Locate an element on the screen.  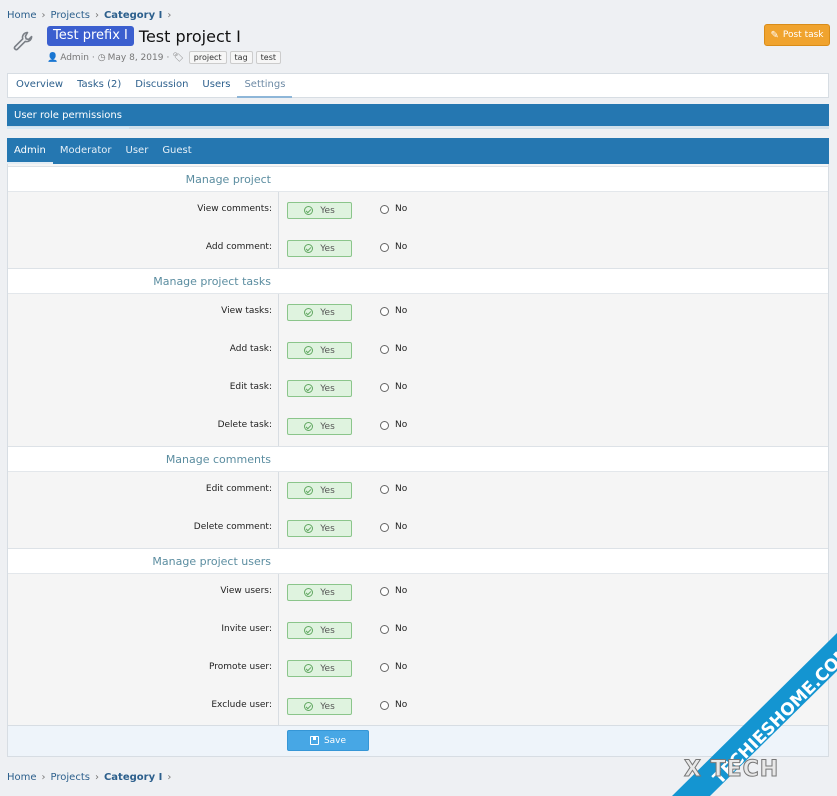
permission-row: Add task: Yes No is located at coordinates (418, 351).